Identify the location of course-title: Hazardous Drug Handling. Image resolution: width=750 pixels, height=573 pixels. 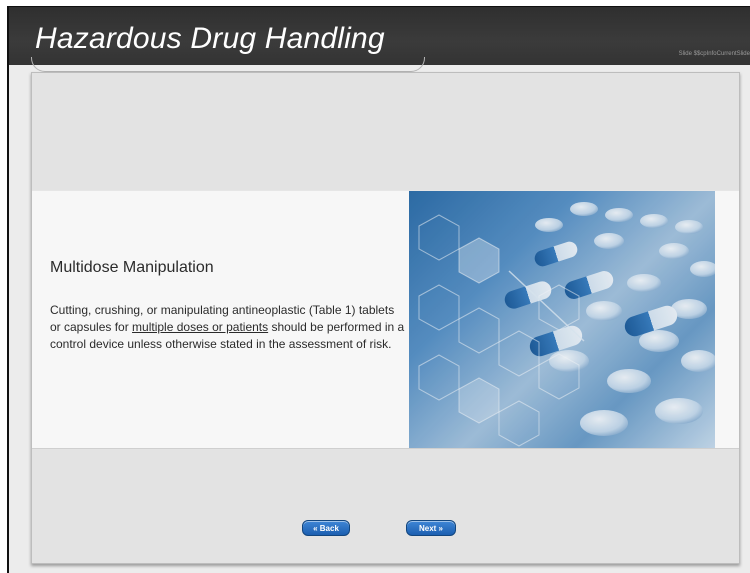
(210, 38).